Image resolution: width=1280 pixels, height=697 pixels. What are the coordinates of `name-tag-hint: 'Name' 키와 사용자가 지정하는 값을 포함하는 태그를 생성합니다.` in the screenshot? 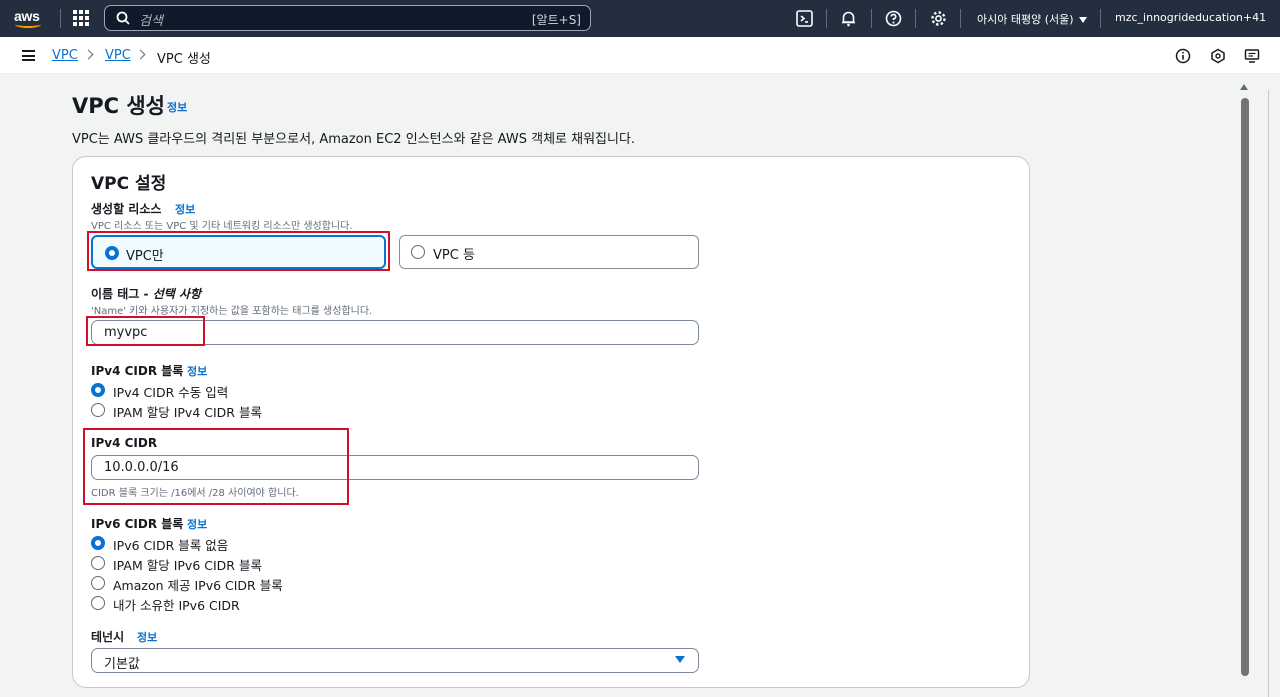 It's located at (232, 311).